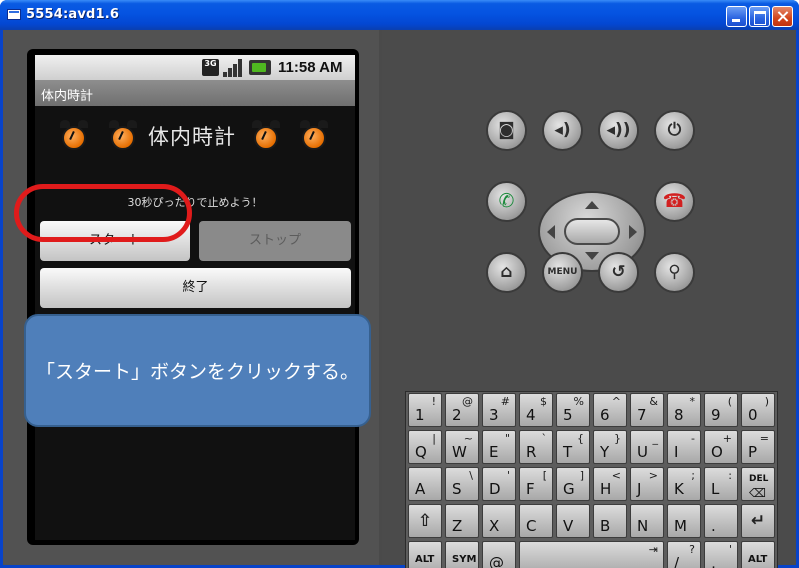  What do you see at coordinates (462, 410) in the screenshot?
I see `key-row1-1: 2 @` at bounding box center [462, 410].